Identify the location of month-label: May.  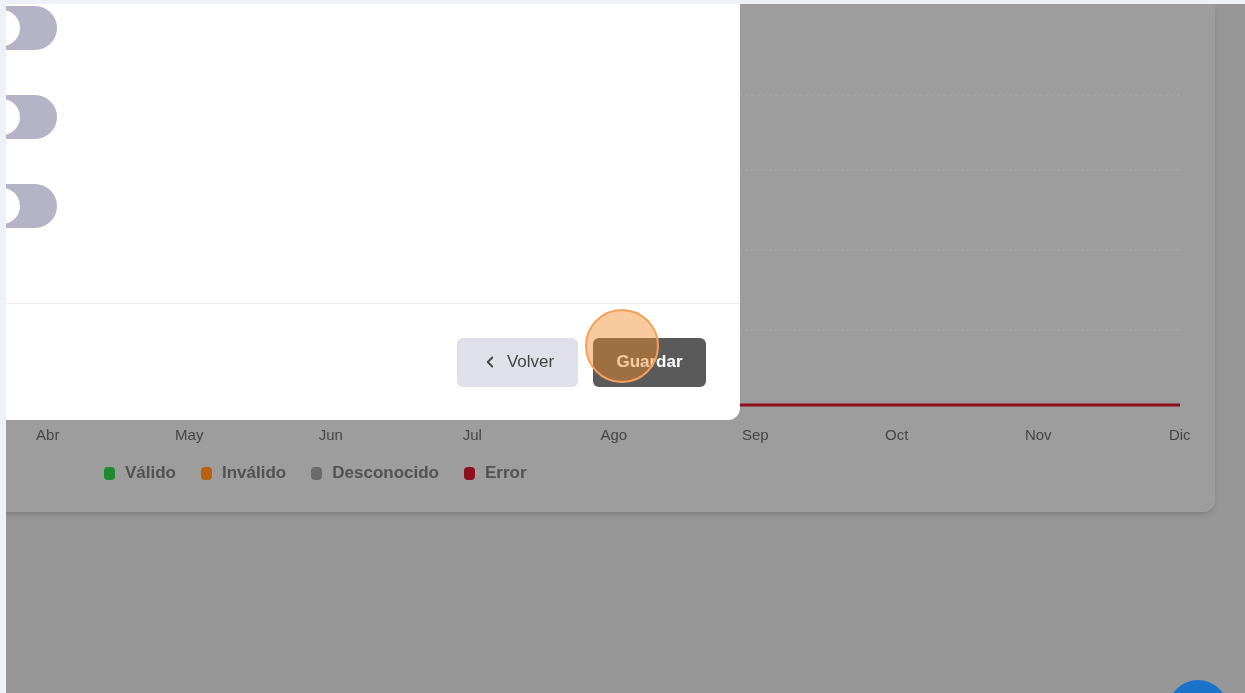
(189, 434).